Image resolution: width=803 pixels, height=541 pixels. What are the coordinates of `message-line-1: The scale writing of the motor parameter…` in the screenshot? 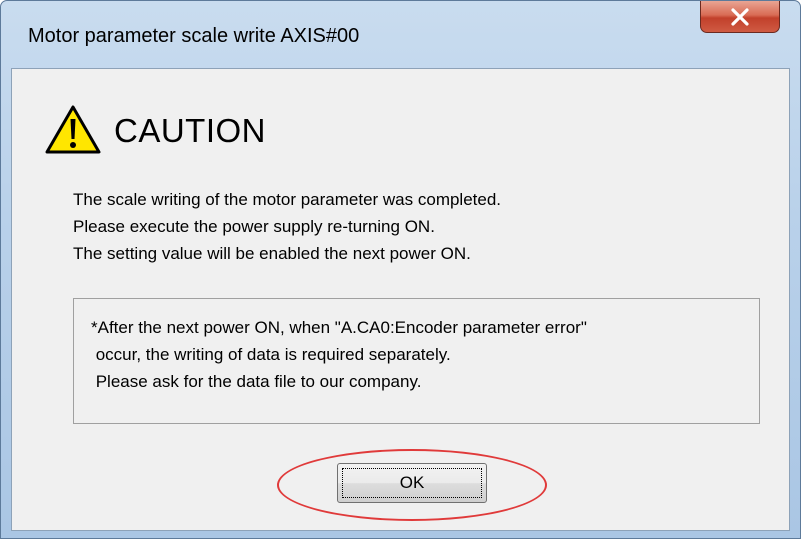 It's located at (287, 199).